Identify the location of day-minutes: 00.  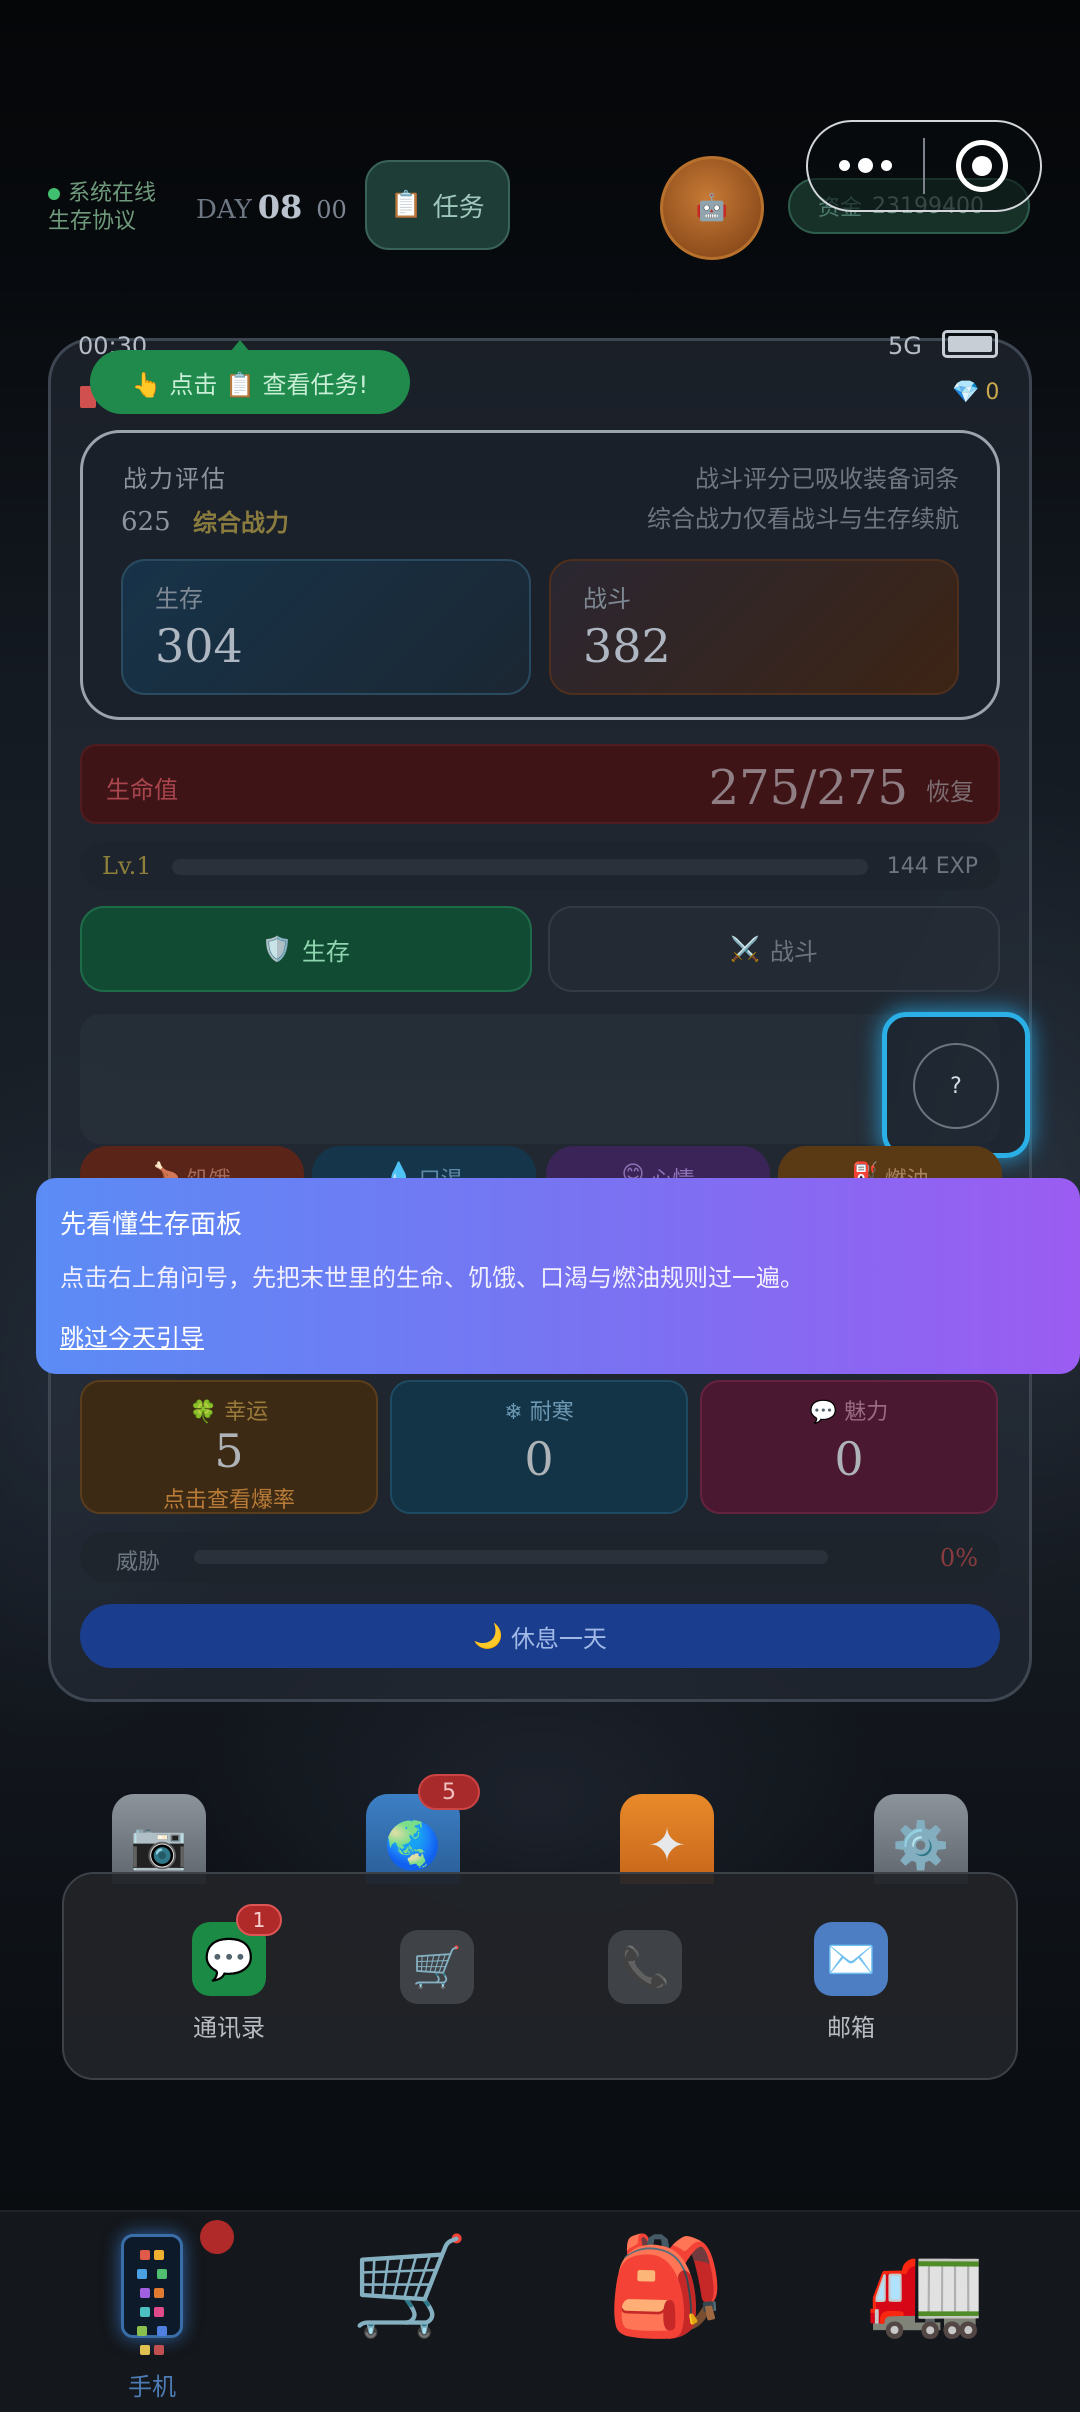
(331, 210).